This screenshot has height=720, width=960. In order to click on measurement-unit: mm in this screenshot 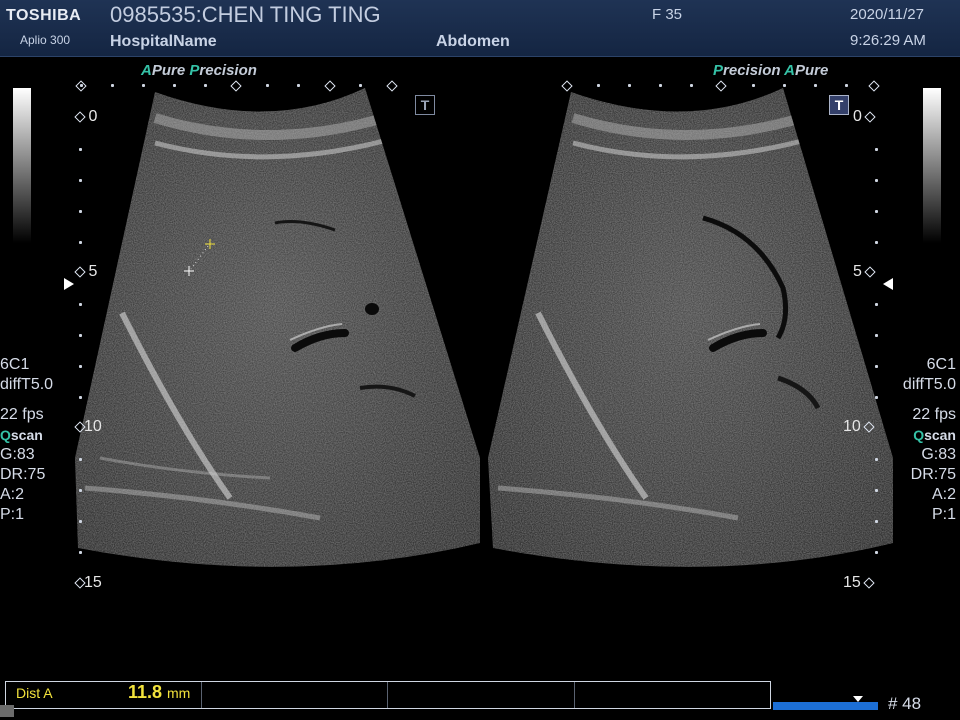, I will do `click(179, 693)`.